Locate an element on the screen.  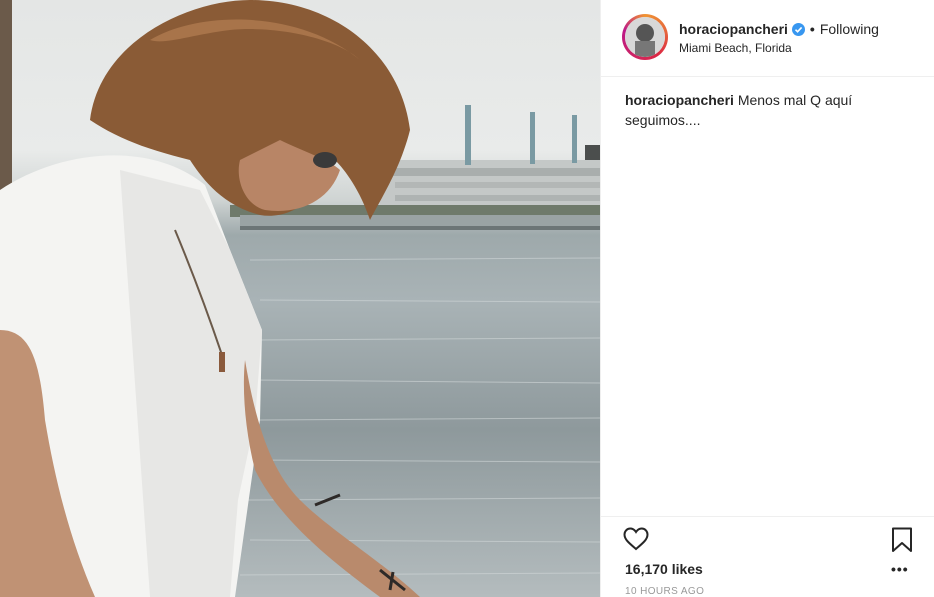
header-username-link: horaciopancheri is located at coordinates (733, 29).